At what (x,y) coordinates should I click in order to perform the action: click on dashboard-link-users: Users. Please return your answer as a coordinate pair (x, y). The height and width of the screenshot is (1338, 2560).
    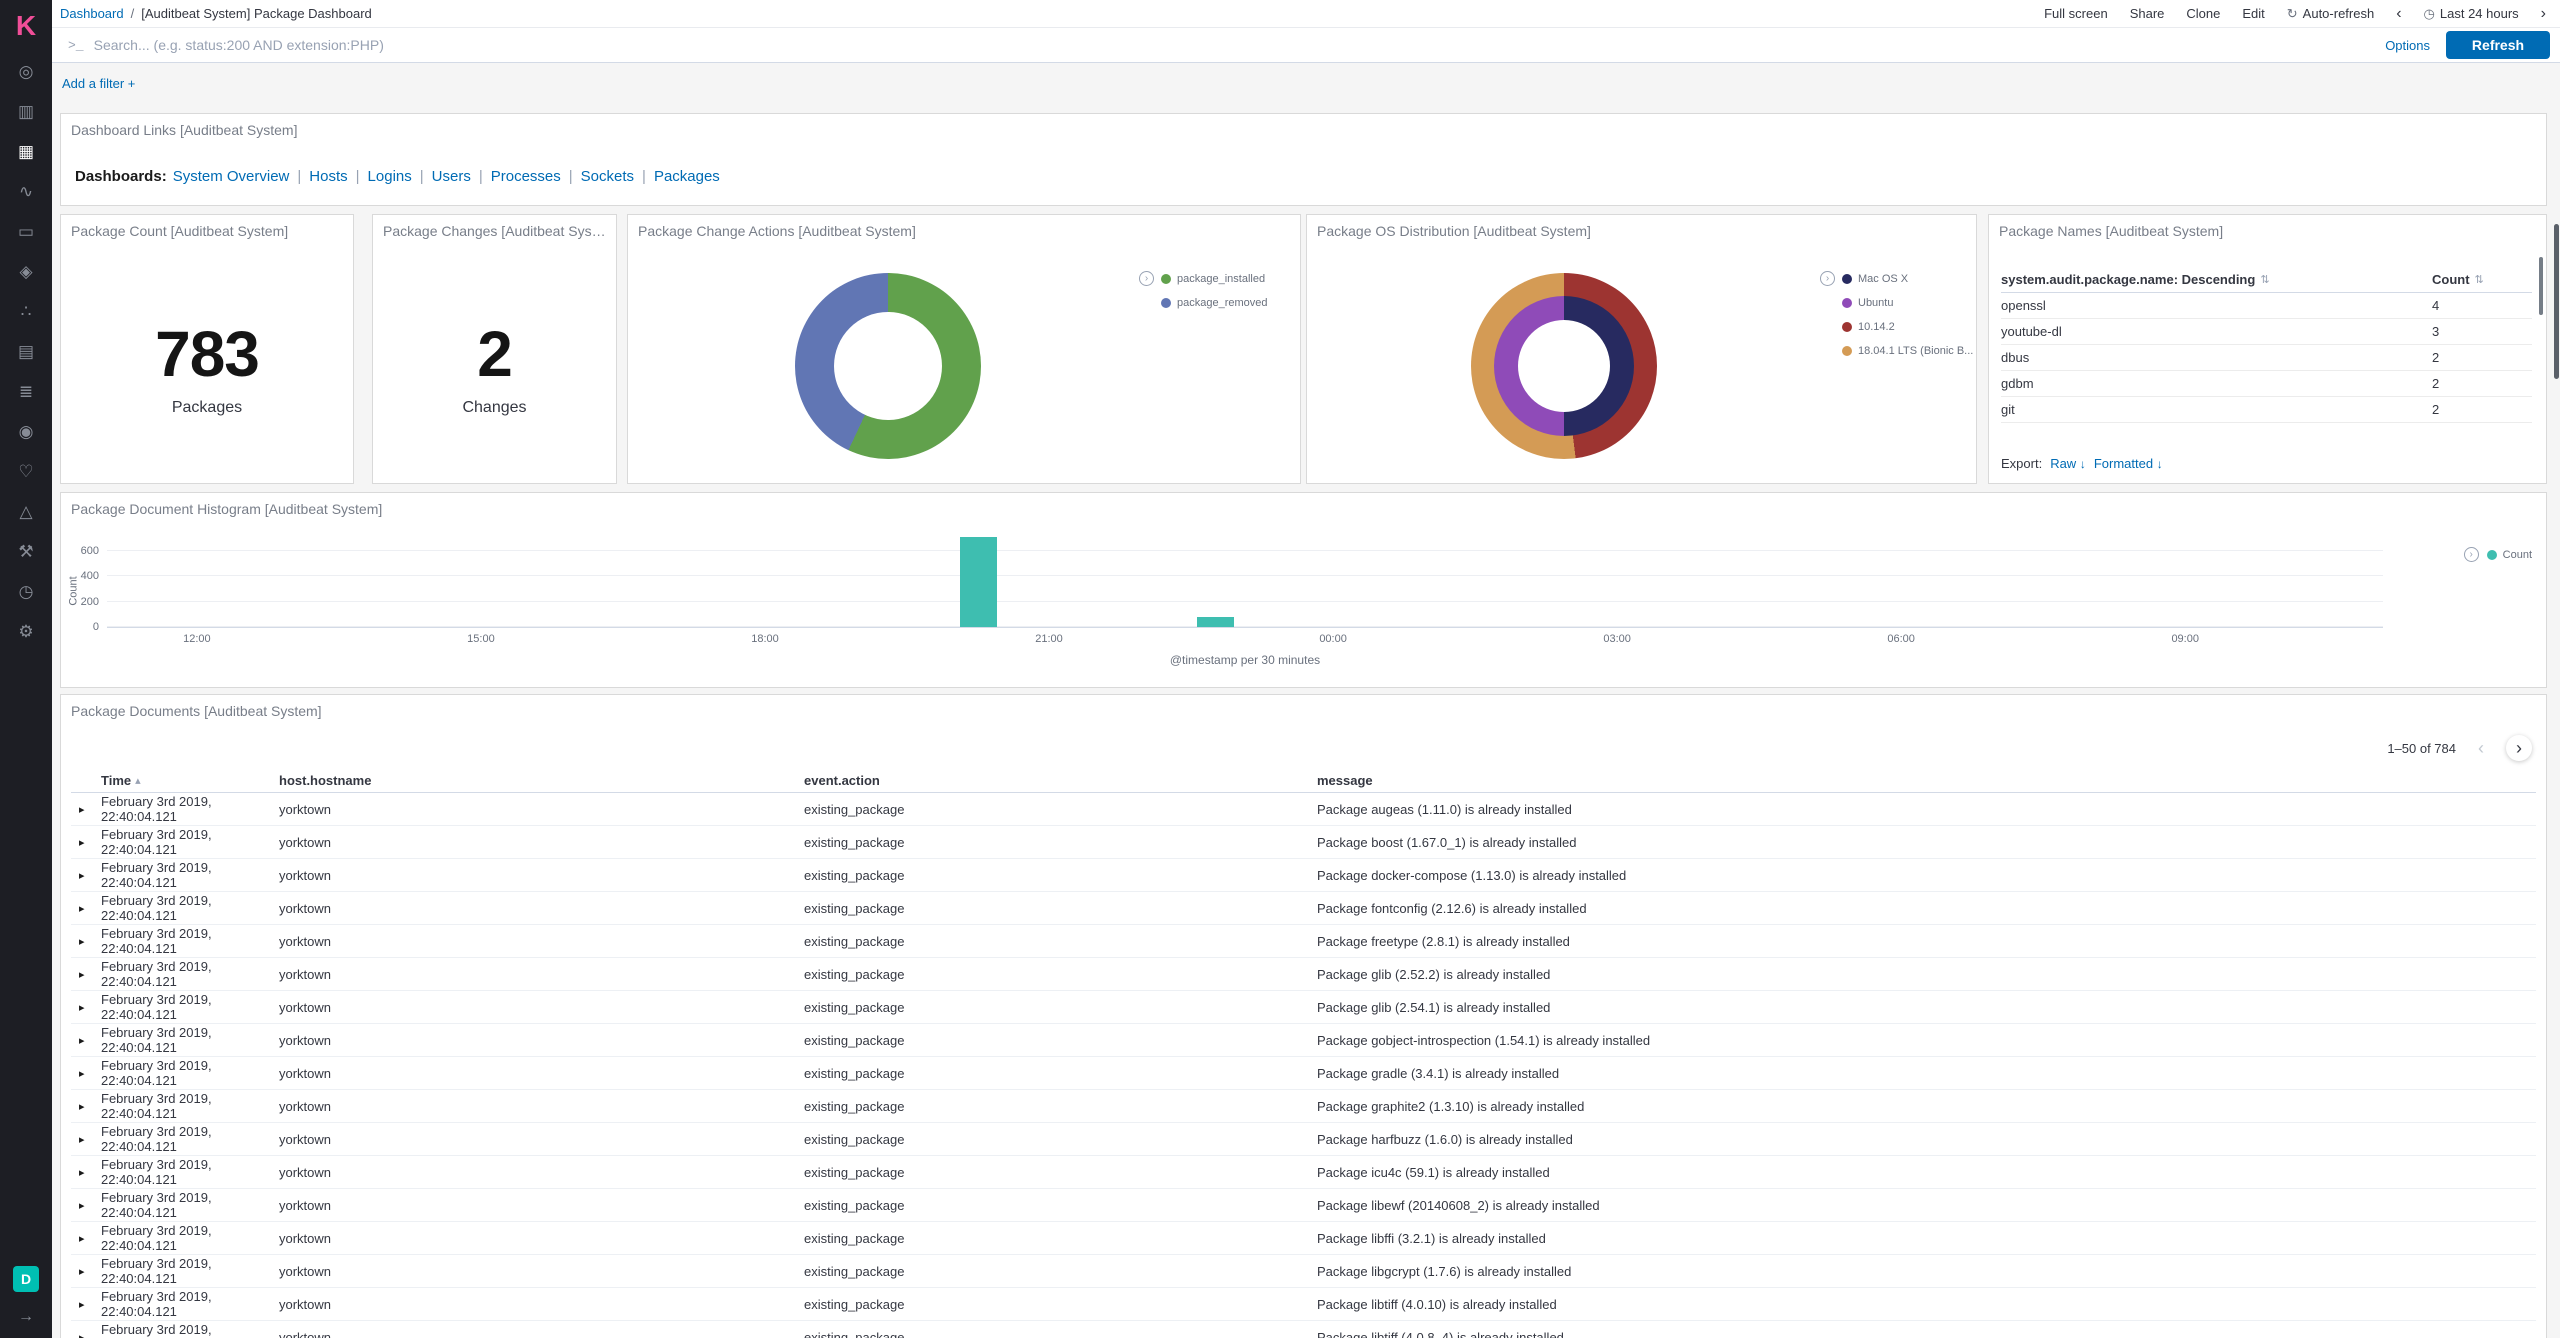
    Looking at the image, I should click on (451, 176).